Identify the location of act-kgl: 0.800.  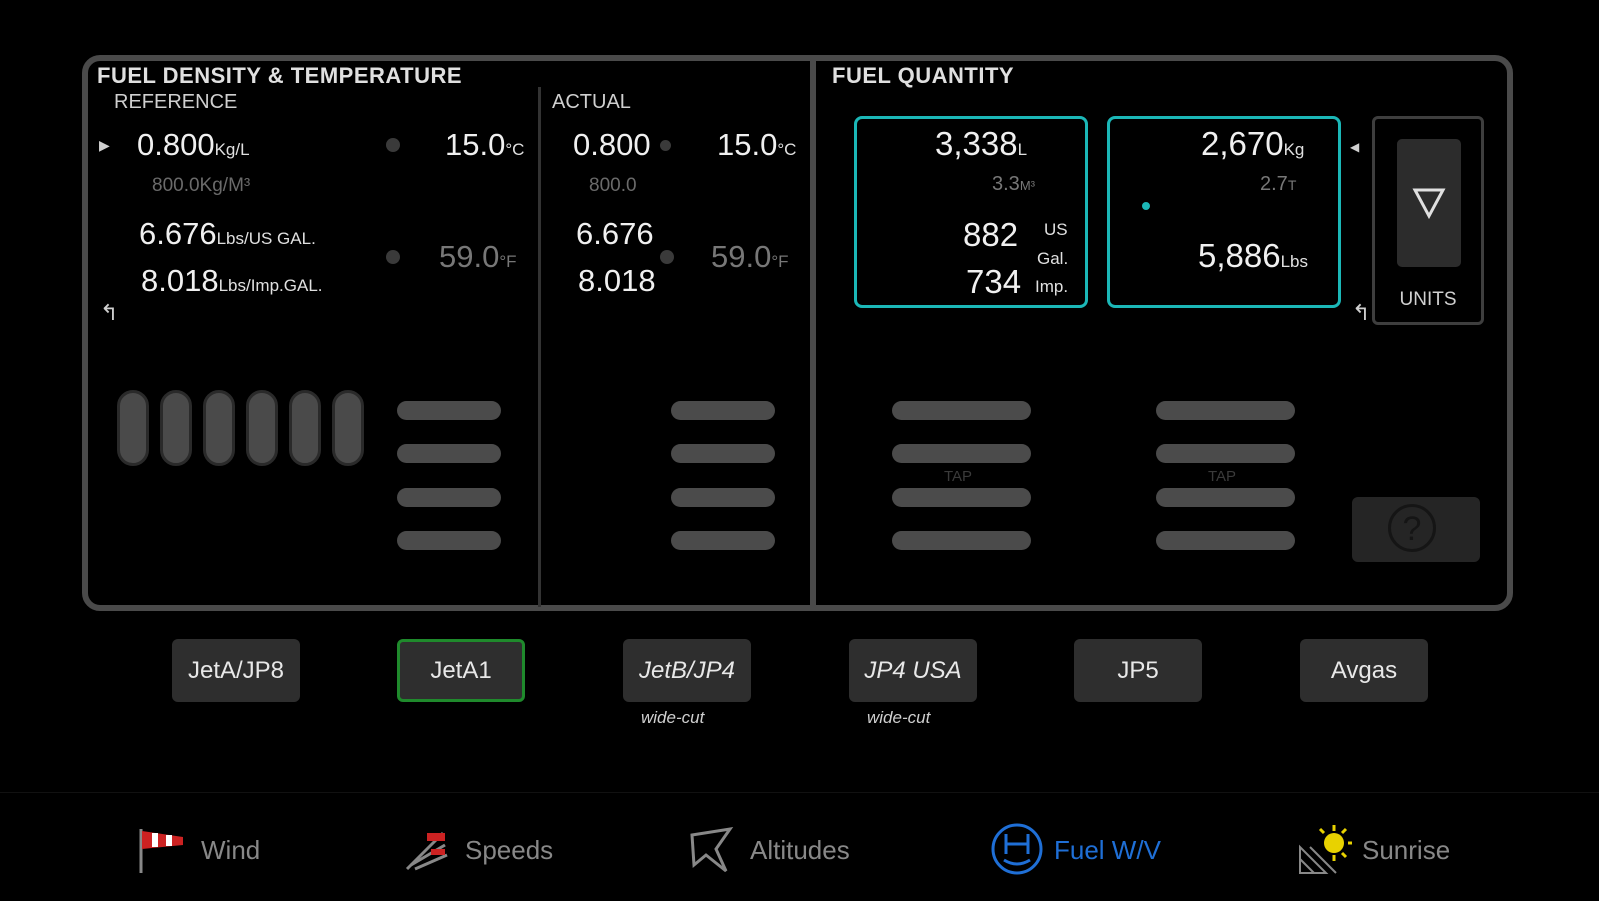
(612, 145).